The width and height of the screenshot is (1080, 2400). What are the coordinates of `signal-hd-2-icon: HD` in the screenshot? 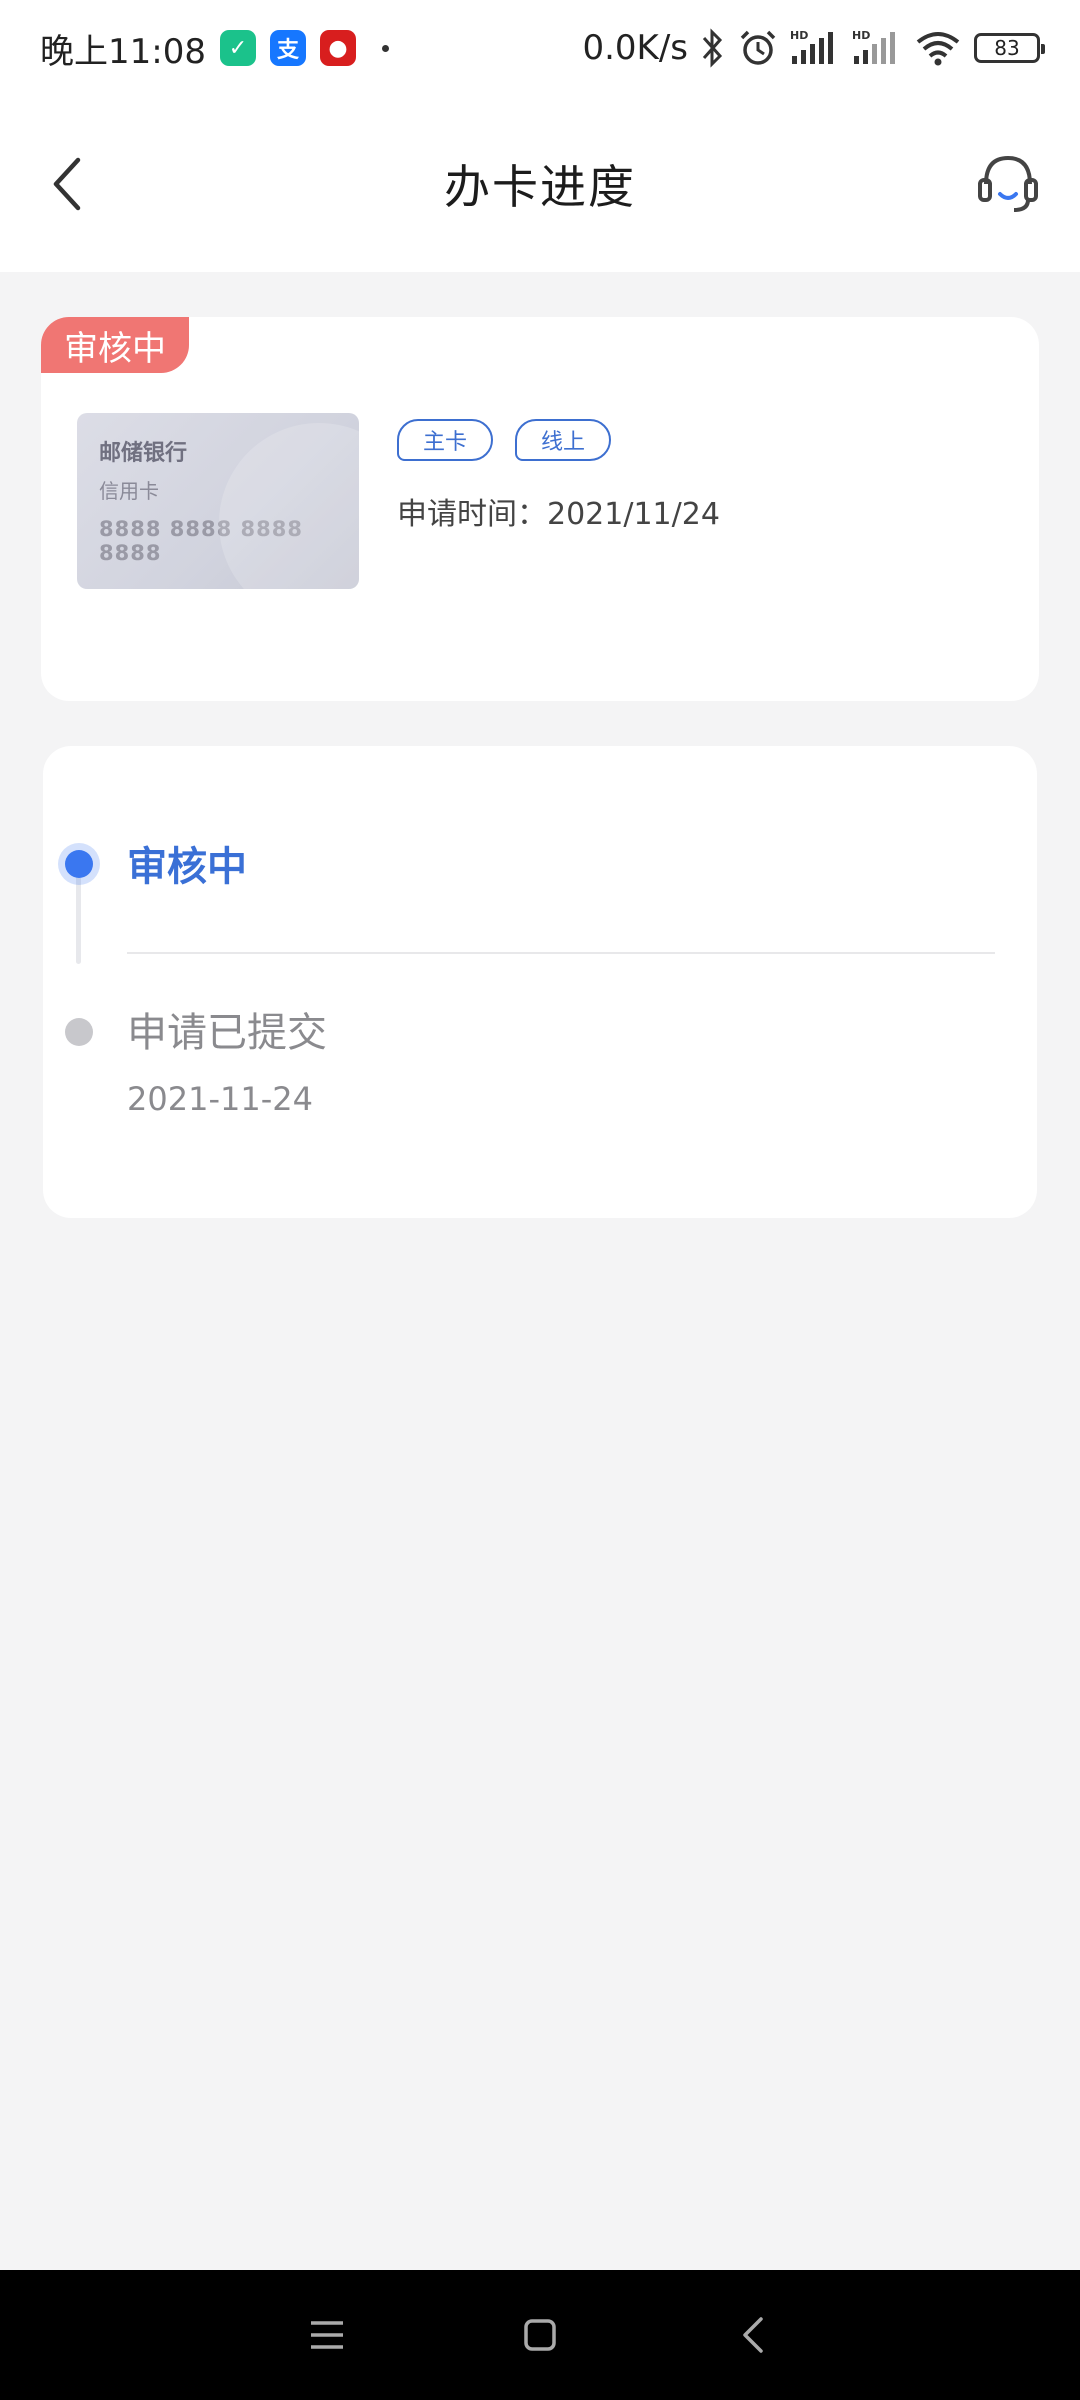 It's located at (873, 46).